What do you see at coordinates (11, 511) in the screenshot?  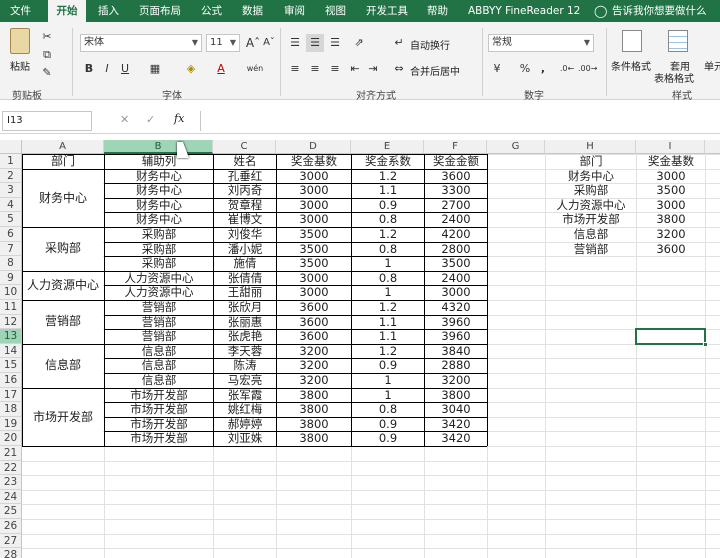 I see `row-header: 25` at bounding box center [11, 511].